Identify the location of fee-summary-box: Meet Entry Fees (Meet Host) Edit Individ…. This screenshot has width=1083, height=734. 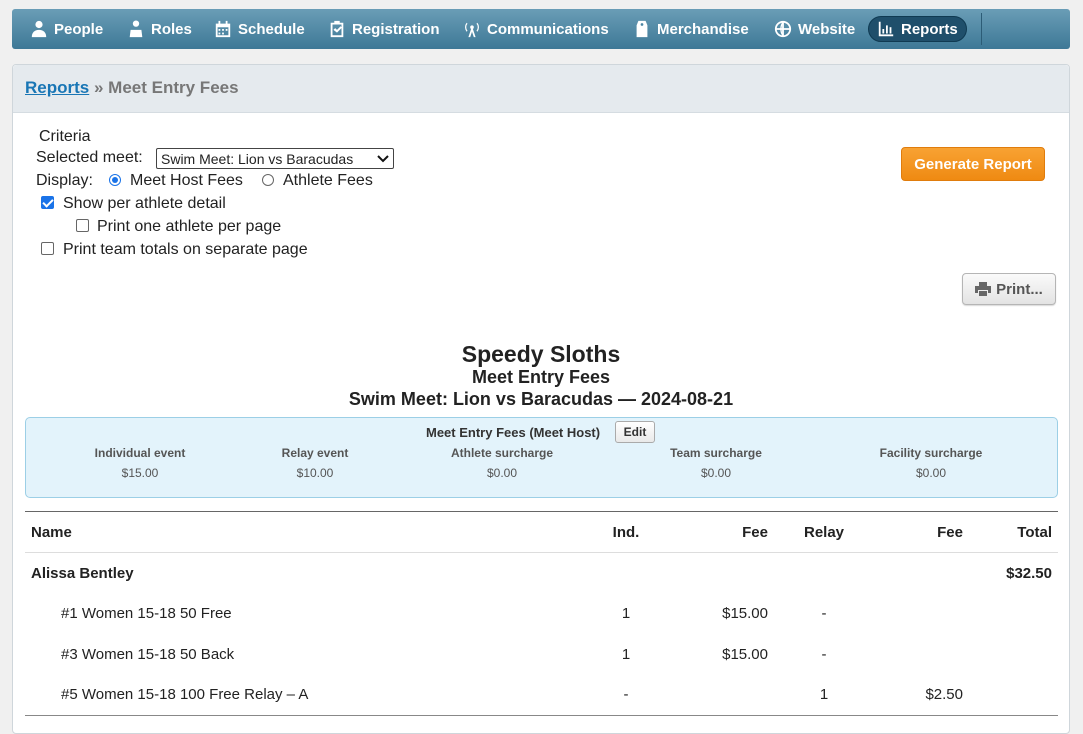
(541, 457).